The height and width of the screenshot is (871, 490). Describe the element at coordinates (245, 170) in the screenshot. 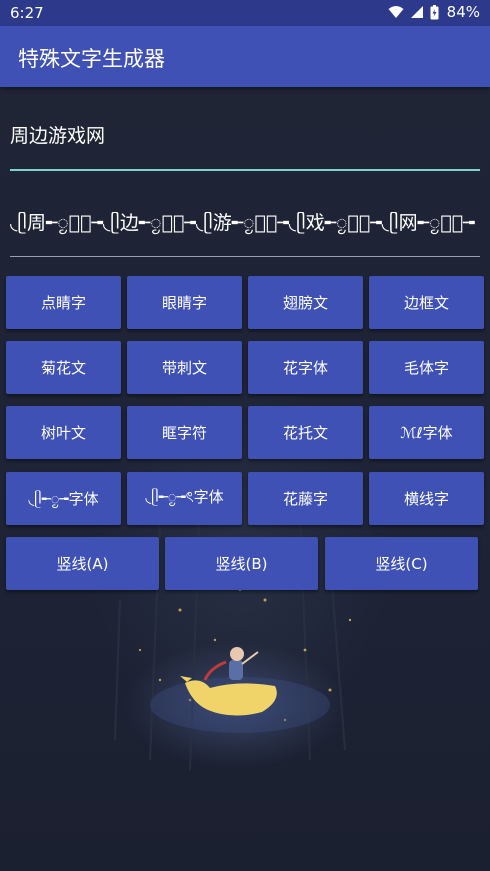

I see `input-underline` at that location.